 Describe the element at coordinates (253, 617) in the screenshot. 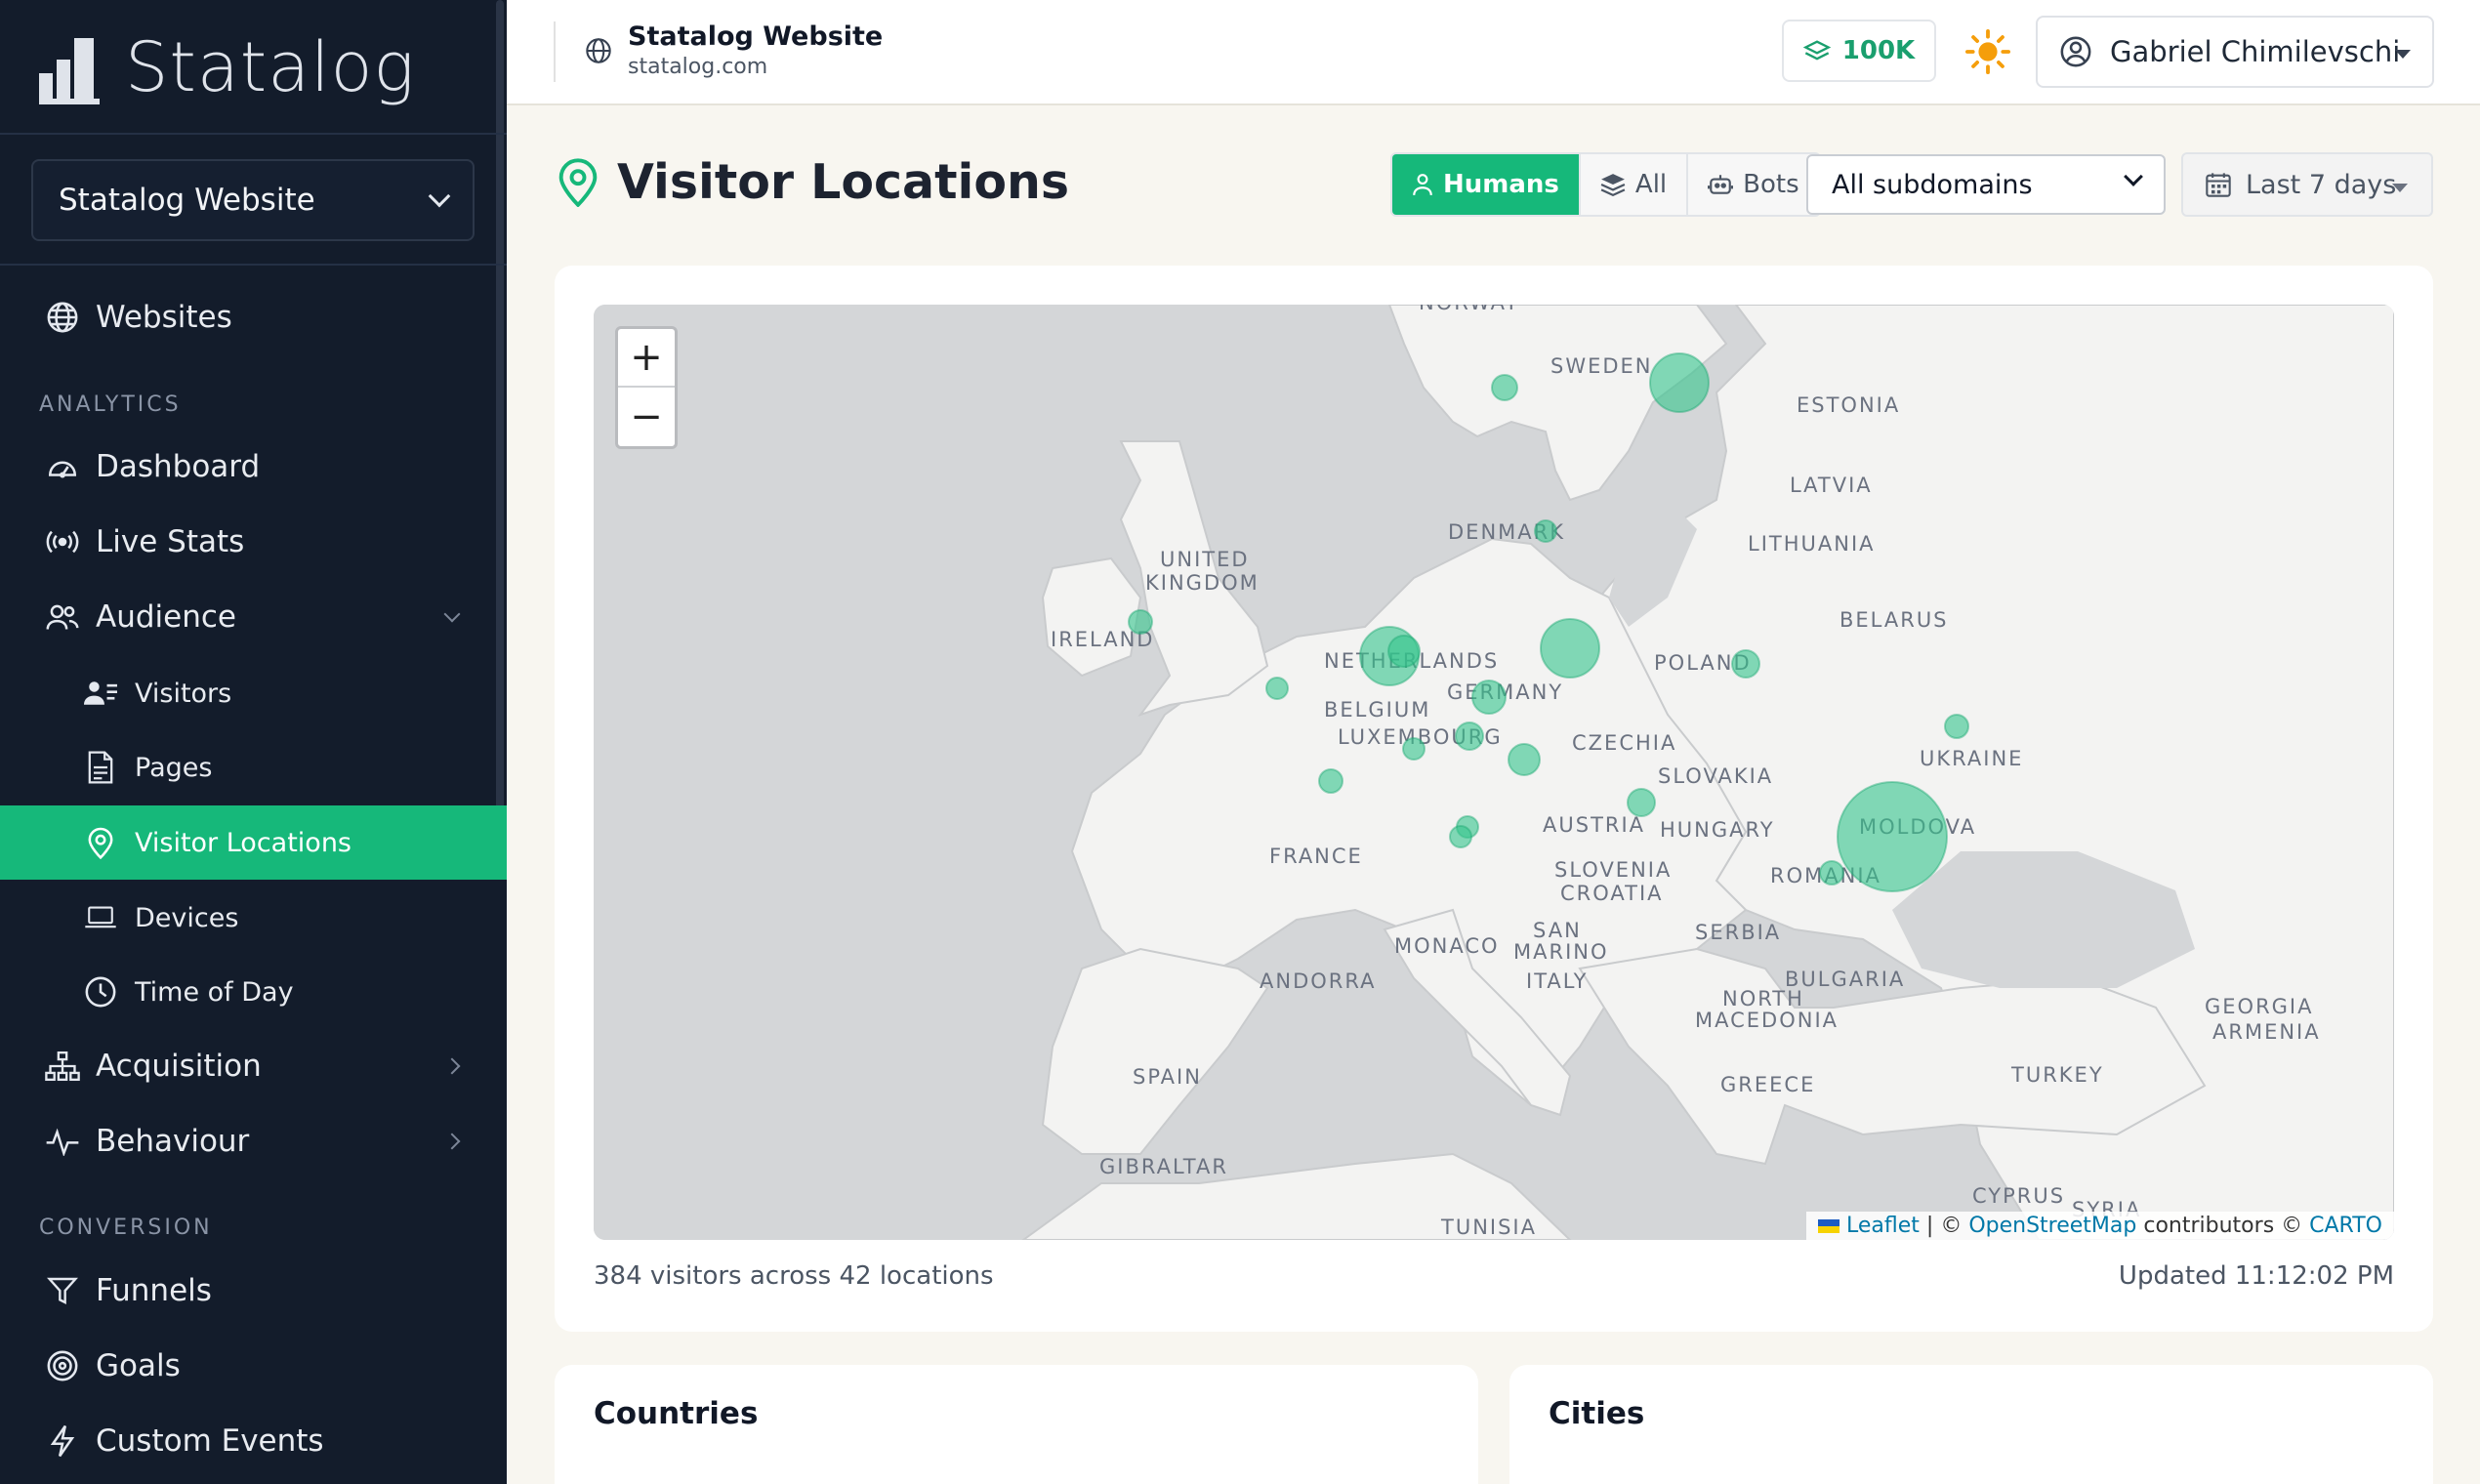

I see `nav-audience: Audience` at that location.